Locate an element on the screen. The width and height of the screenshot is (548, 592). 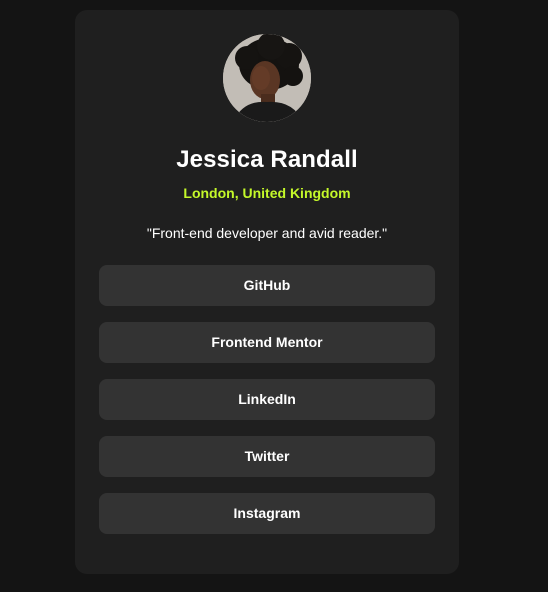
profile-name: Jessica Randall is located at coordinates (267, 159).